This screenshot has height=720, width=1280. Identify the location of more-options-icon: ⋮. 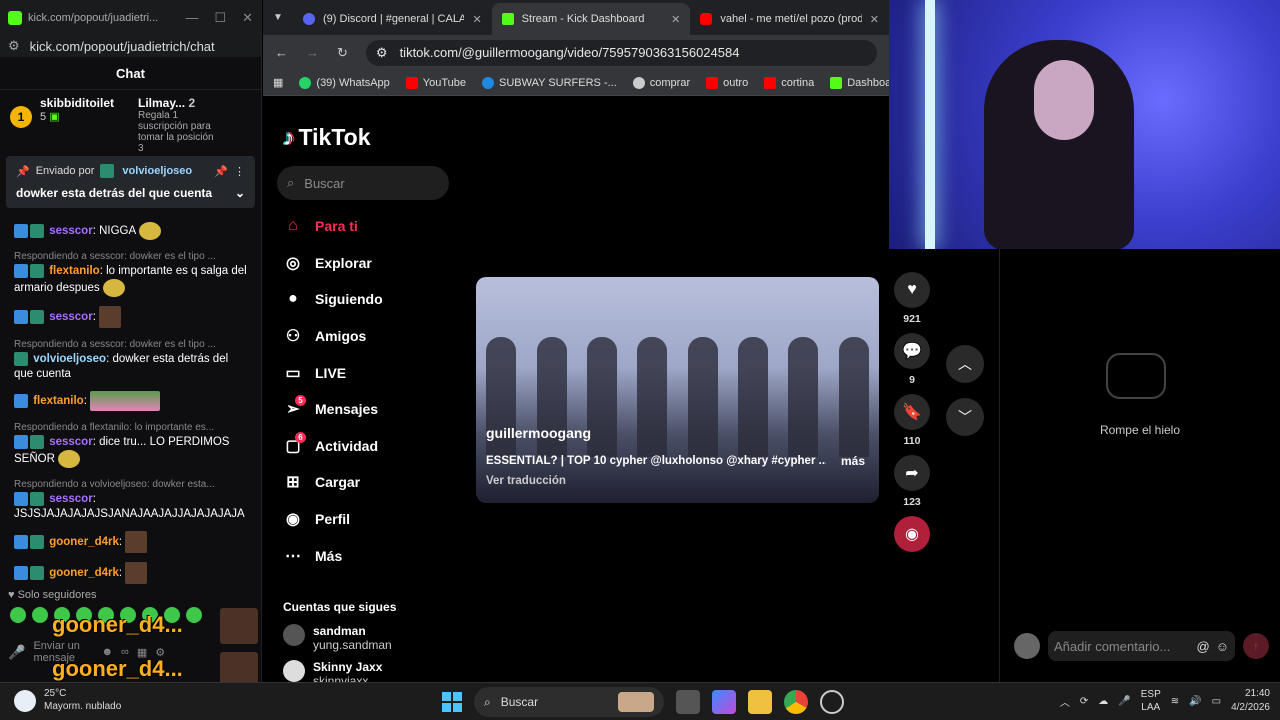
(239, 171).